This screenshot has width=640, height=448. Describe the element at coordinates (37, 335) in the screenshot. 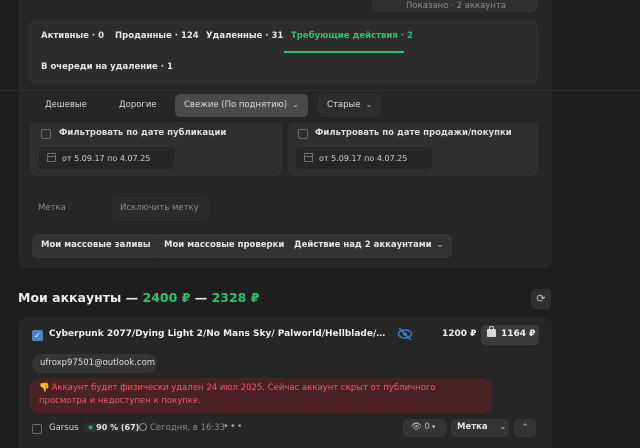

I see `account-checkbox: ✓` at that location.